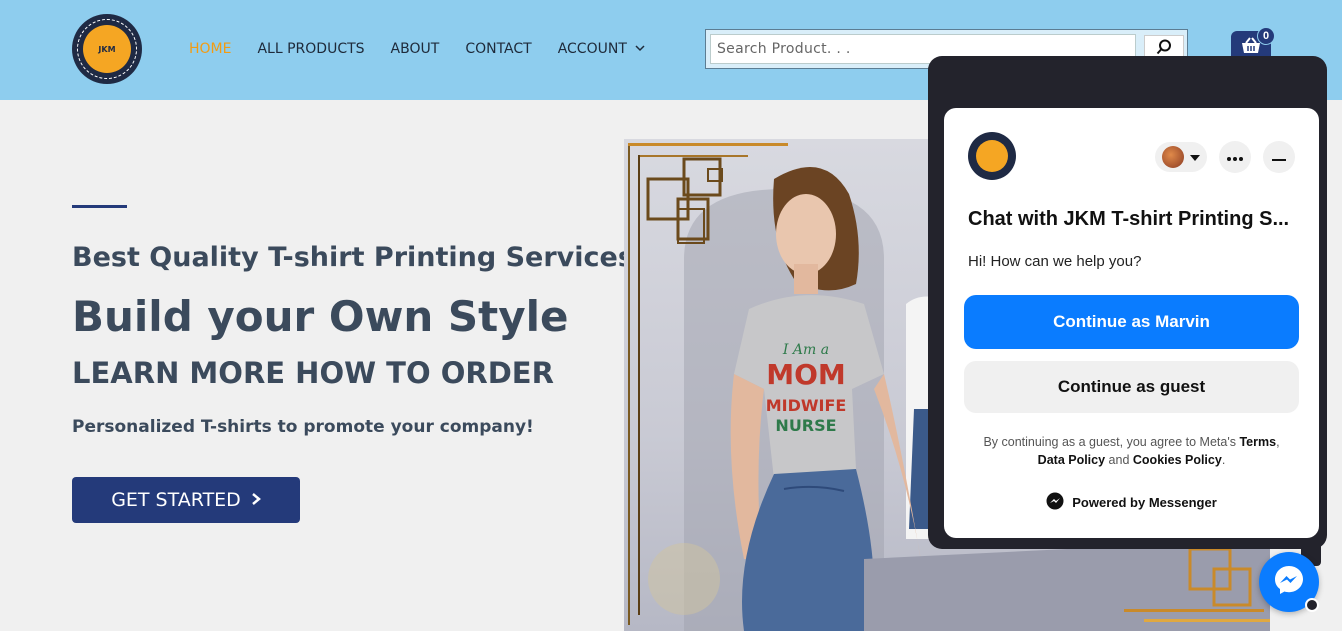  What do you see at coordinates (415, 49) in the screenshot?
I see `nav-about: ABOUT` at bounding box center [415, 49].